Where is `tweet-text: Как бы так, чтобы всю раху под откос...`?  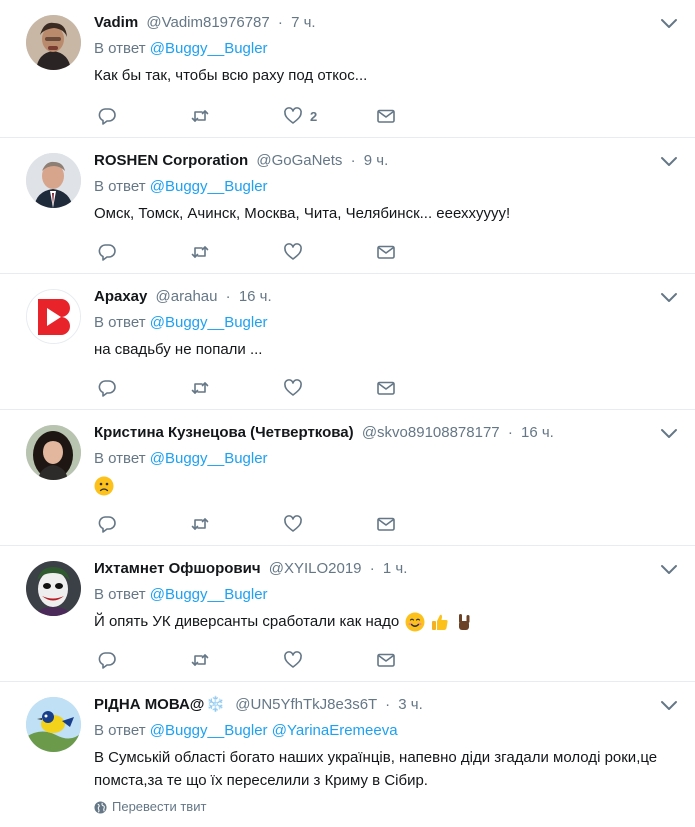 tweet-text: Как бы так, чтобы всю раху под откос... is located at coordinates (231, 75).